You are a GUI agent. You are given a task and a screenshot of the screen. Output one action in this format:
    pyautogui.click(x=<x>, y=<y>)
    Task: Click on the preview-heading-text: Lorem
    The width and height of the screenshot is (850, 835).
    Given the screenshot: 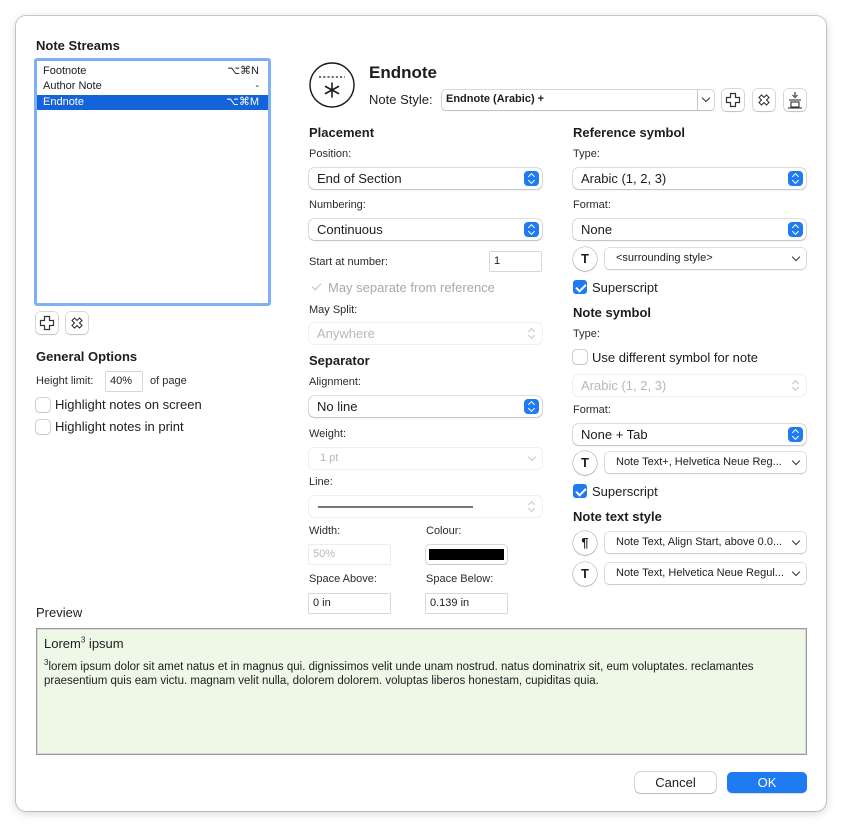 What is the action you would take?
    pyautogui.click(x=62, y=643)
    